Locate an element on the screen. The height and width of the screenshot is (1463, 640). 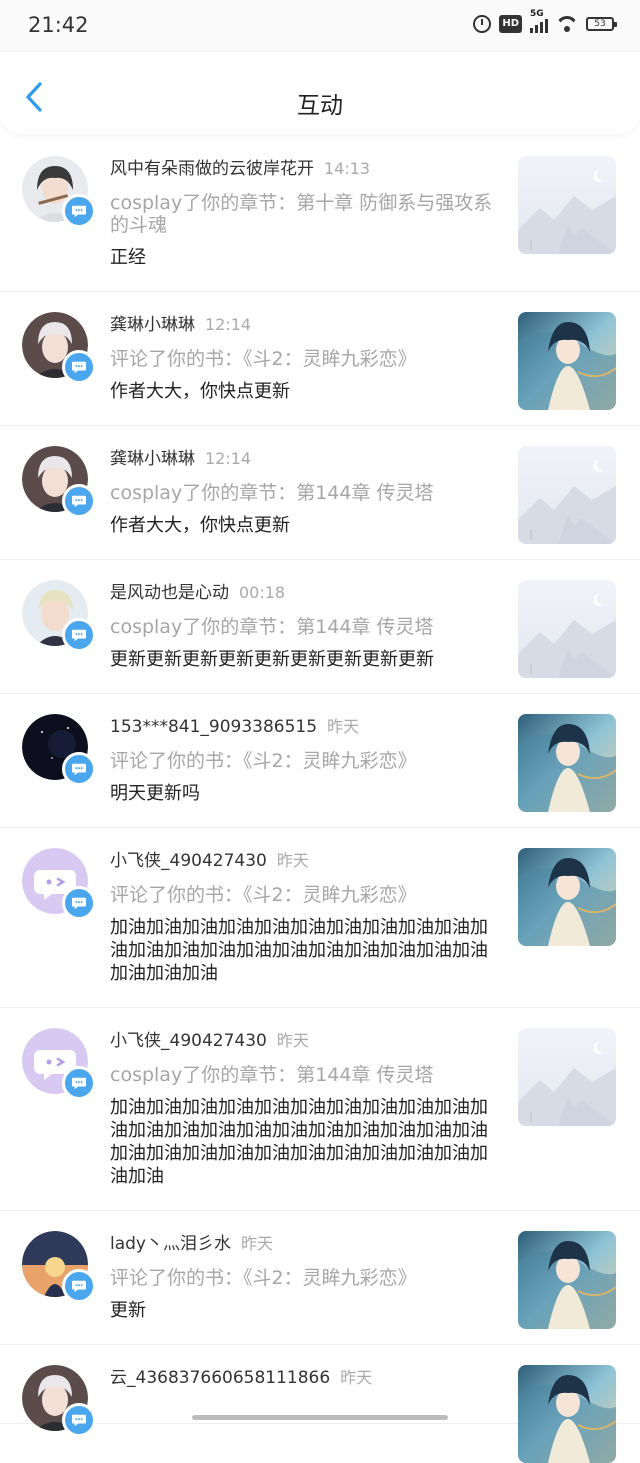
user-name: 153***841_9093386515 is located at coordinates (213, 727).